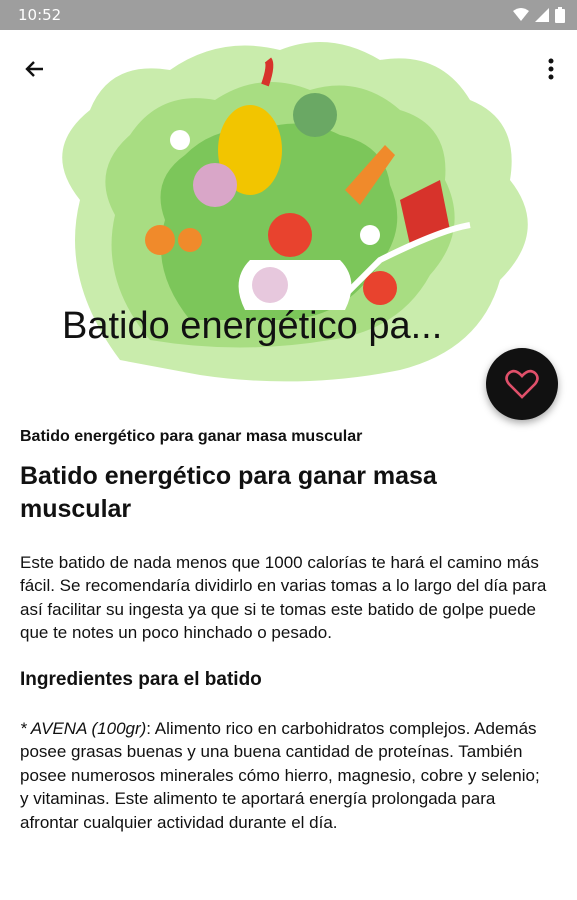  I want to click on favorite-button, so click(522, 384).